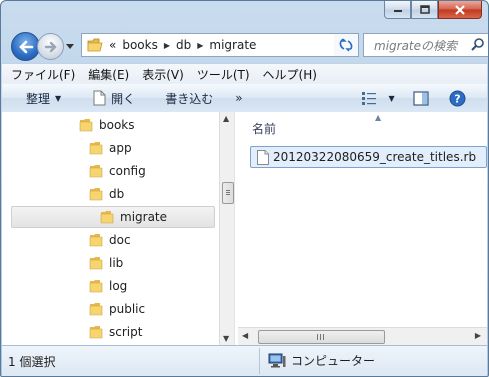 The height and width of the screenshot is (377, 489). What do you see at coordinates (478, 44) in the screenshot?
I see `search-icon` at bounding box center [478, 44].